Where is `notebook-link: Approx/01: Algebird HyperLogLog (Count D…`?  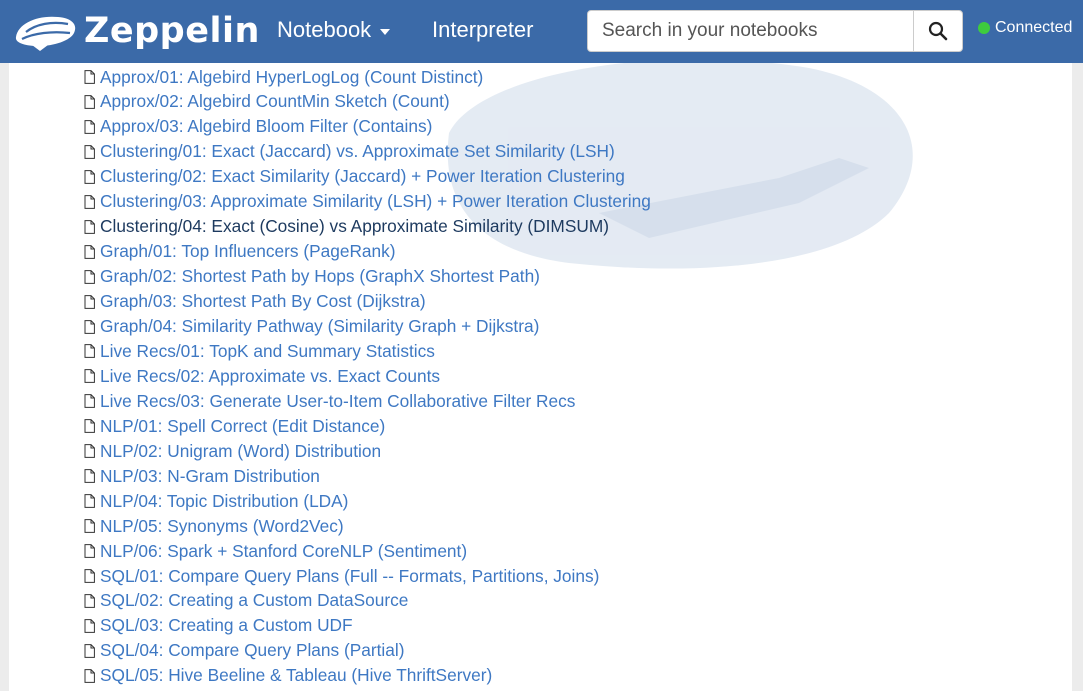
notebook-link: Approx/01: Algebird HyperLogLog (Count D… is located at coordinates (291, 77).